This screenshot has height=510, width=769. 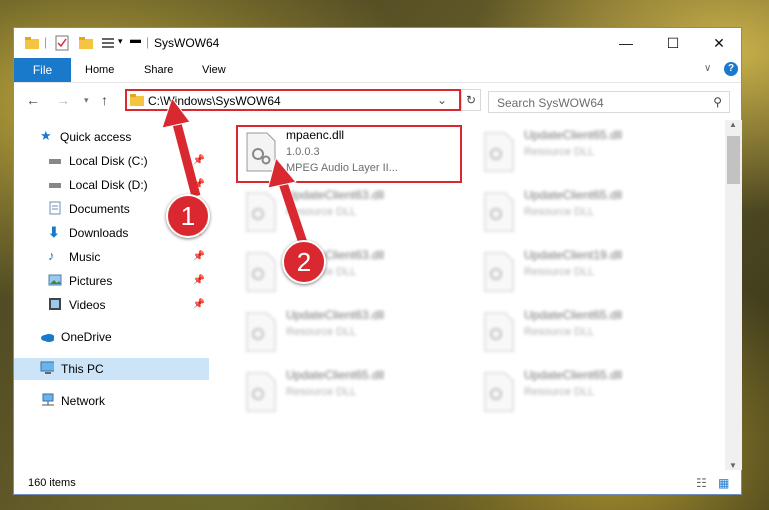 I want to click on callout-badge-2: 2, so click(x=304, y=262).